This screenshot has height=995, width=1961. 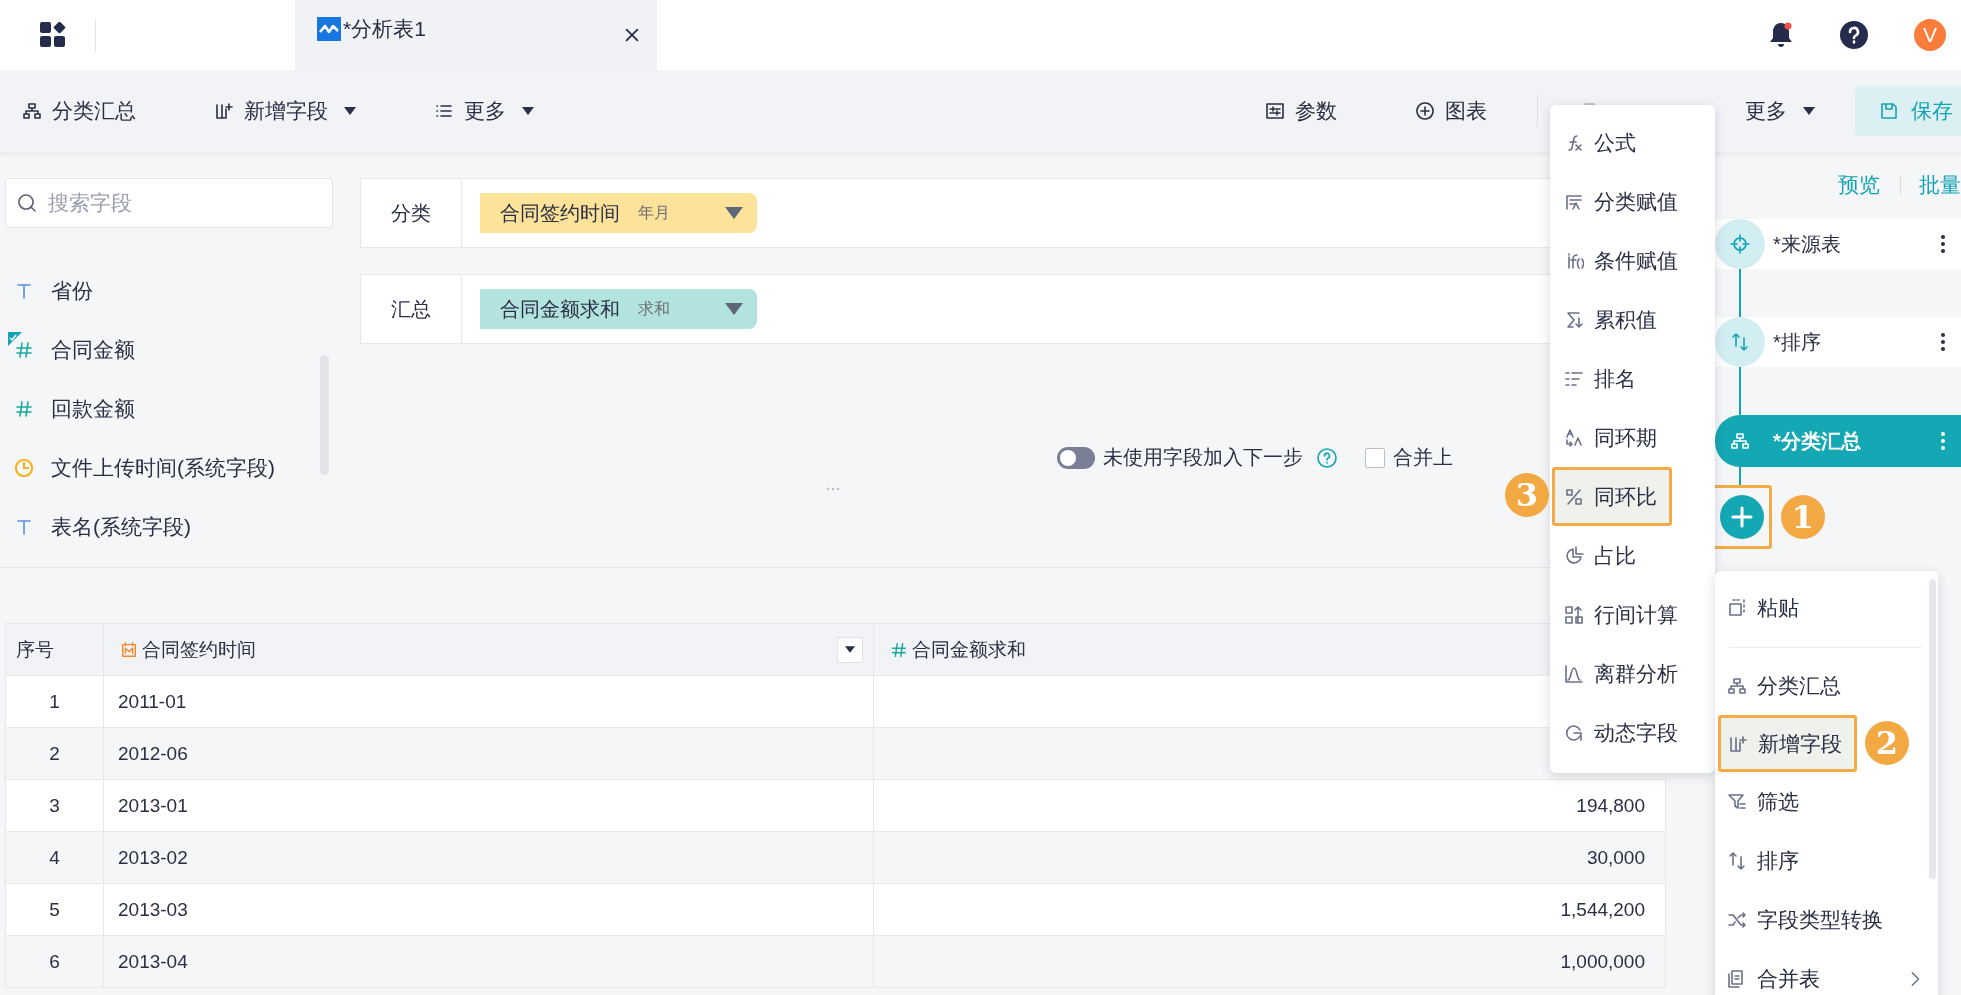 I want to click on table-cell: 2013-01, so click(x=153, y=805).